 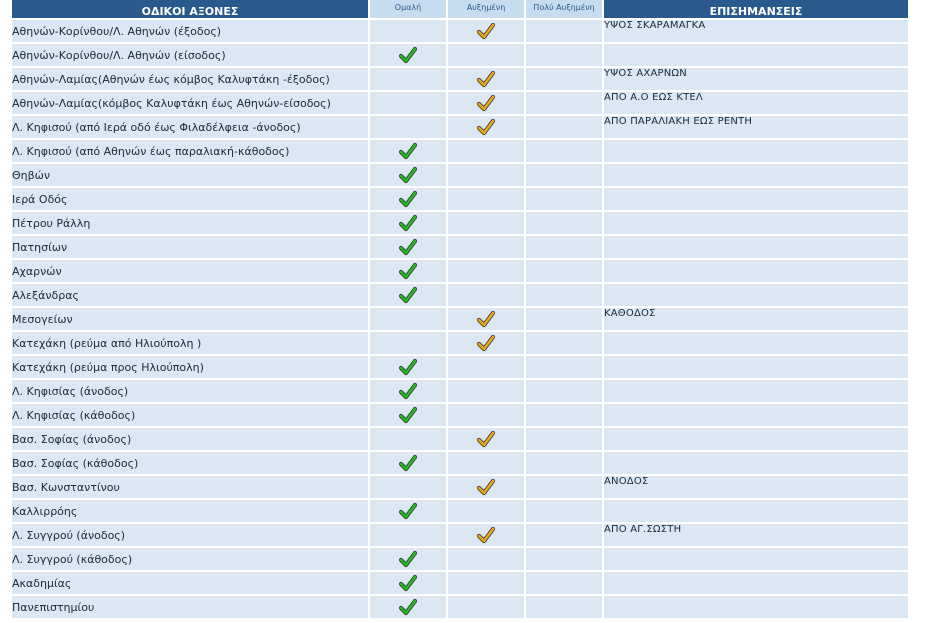 I want to click on table-row: Πατησίων, so click(x=460, y=247).